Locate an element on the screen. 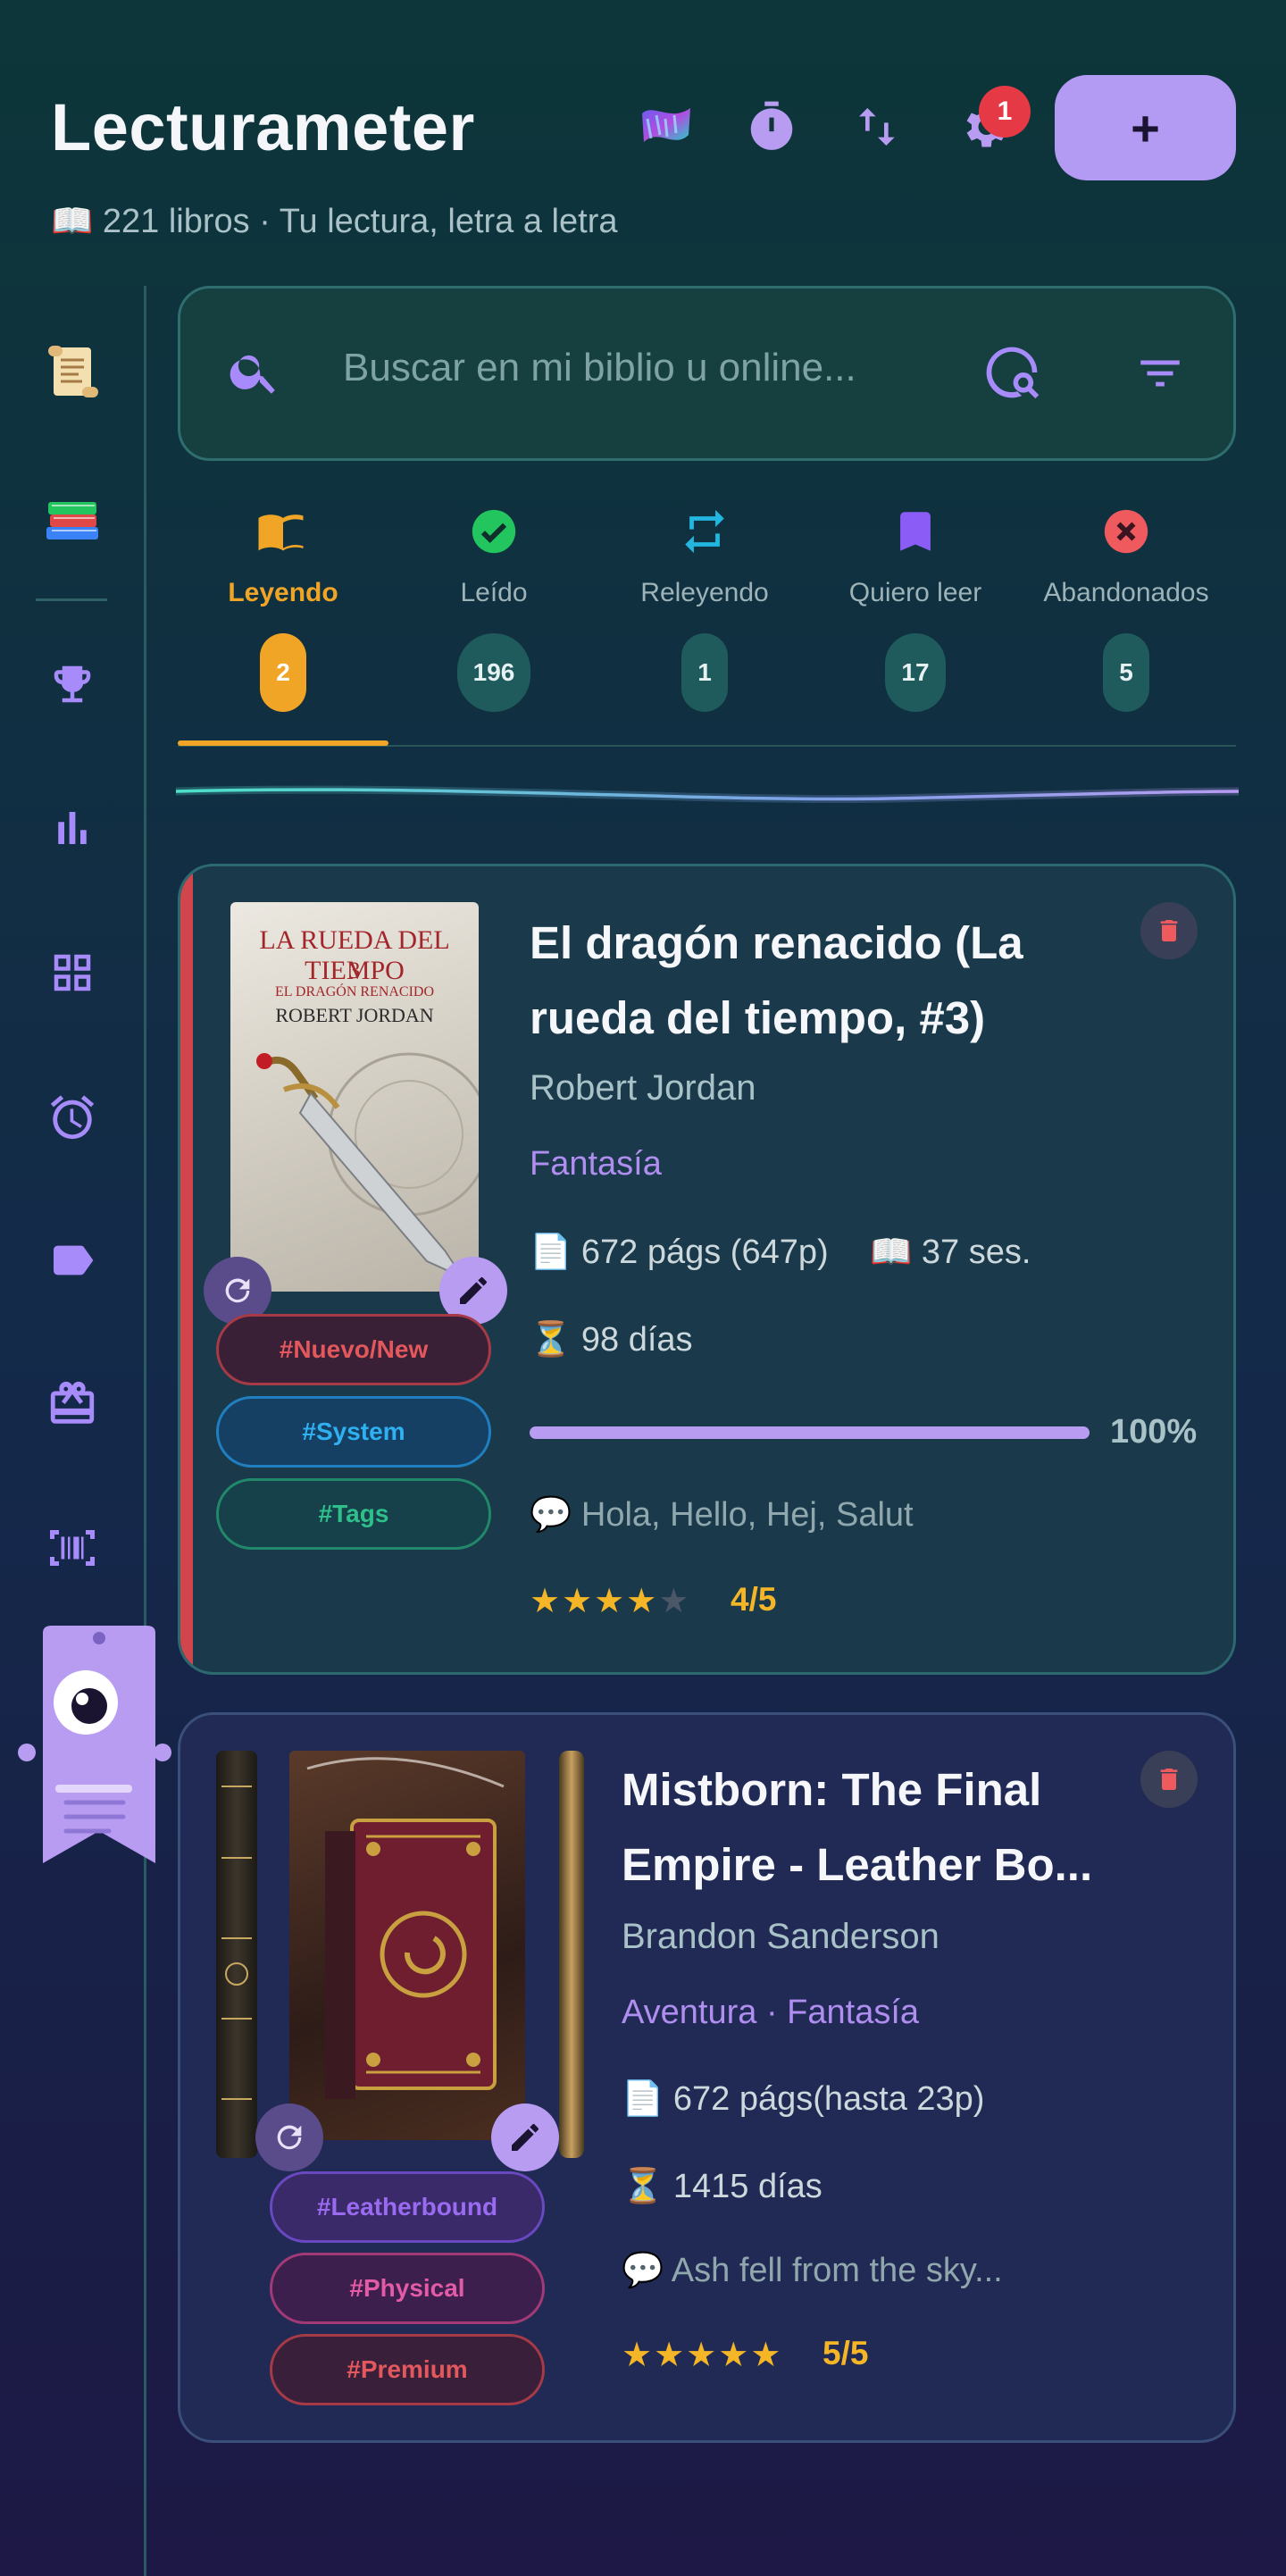  check-circle-icon is located at coordinates (494, 531).